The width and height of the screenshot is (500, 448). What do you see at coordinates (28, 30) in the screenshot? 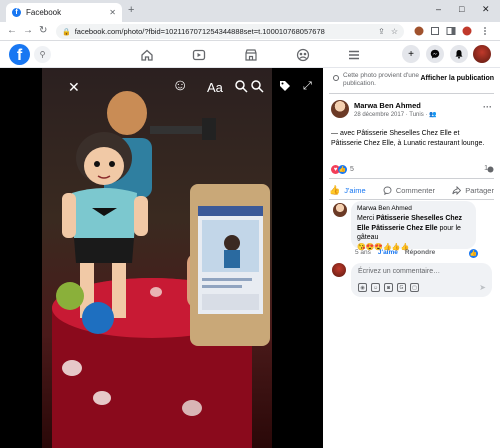
I see `forward-icon: →` at bounding box center [28, 30].